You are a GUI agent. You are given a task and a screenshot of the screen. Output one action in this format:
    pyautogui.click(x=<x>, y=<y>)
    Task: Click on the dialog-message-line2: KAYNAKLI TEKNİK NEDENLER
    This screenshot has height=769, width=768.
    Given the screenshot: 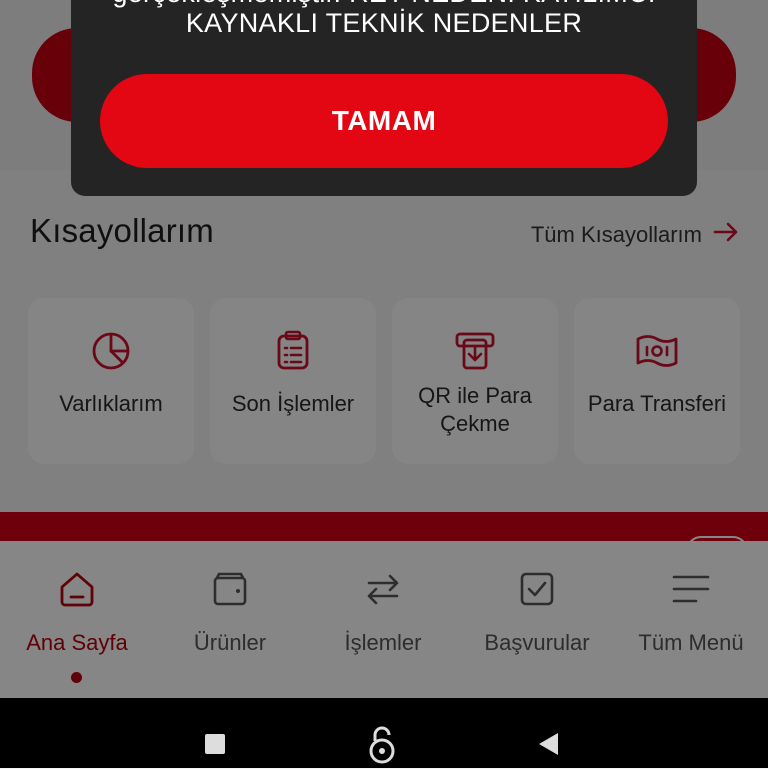 What is the action you would take?
    pyautogui.click(x=384, y=23)
    